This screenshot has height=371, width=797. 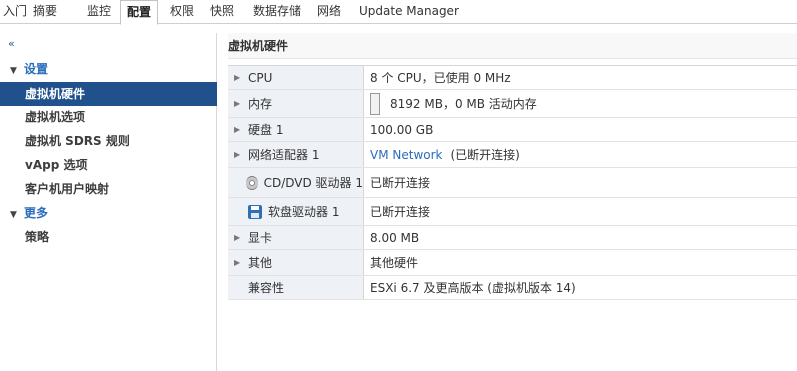 I want to click on table-row: ▶ 内存 8192 MB，0 MB 活动内存, so click(x=512, y=104).